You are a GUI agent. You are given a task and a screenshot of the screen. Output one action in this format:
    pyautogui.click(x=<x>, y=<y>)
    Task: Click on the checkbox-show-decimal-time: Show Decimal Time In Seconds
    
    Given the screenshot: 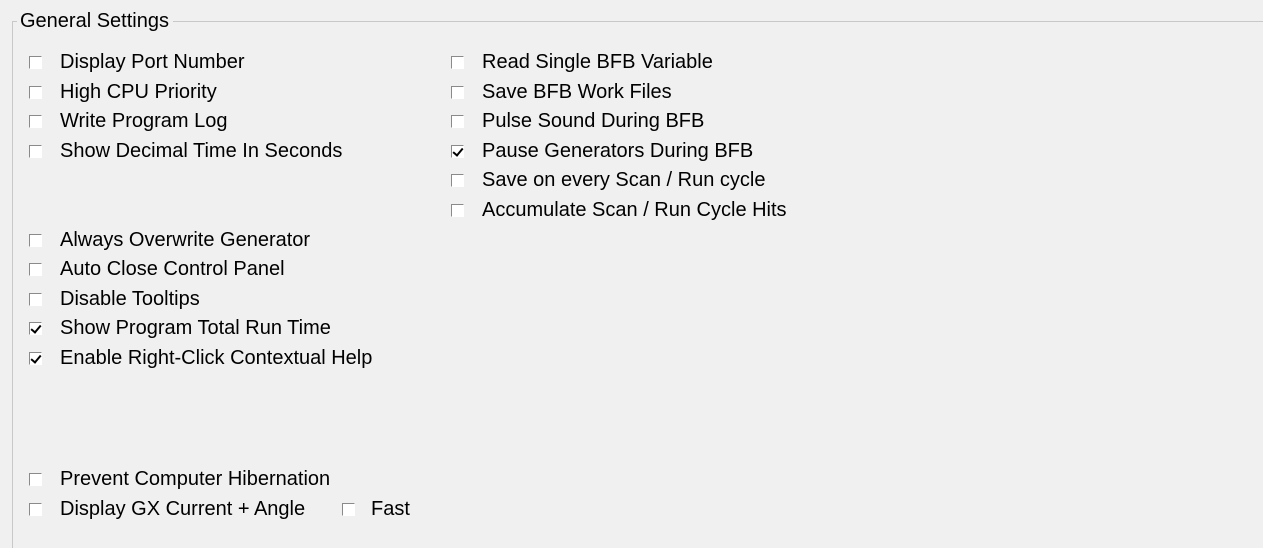 What is the action you would take?
    pyautogui.click(x=185, y=151)
    